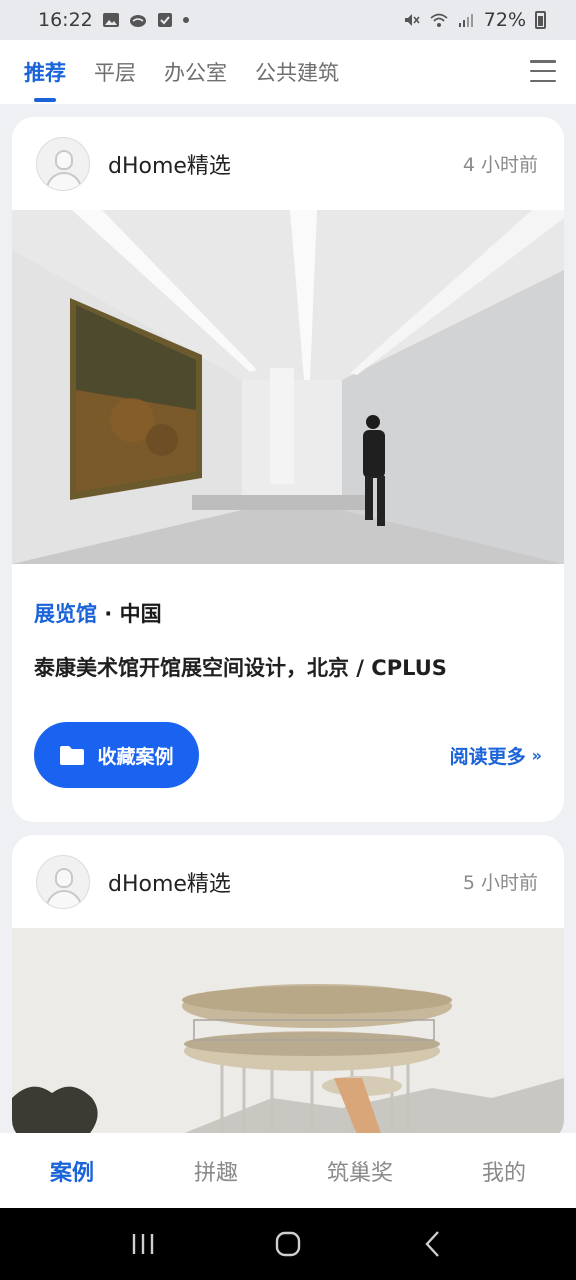 The width and height of the screenshot is (576, 1280). I want to click on read-more-label: 阅读更多, so click(487, 756).